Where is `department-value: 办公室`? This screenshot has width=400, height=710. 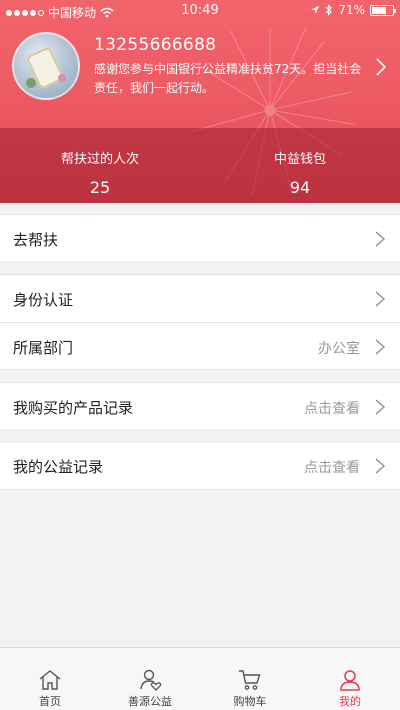
department-value: 办公室 is located at coordinates (339, 349).